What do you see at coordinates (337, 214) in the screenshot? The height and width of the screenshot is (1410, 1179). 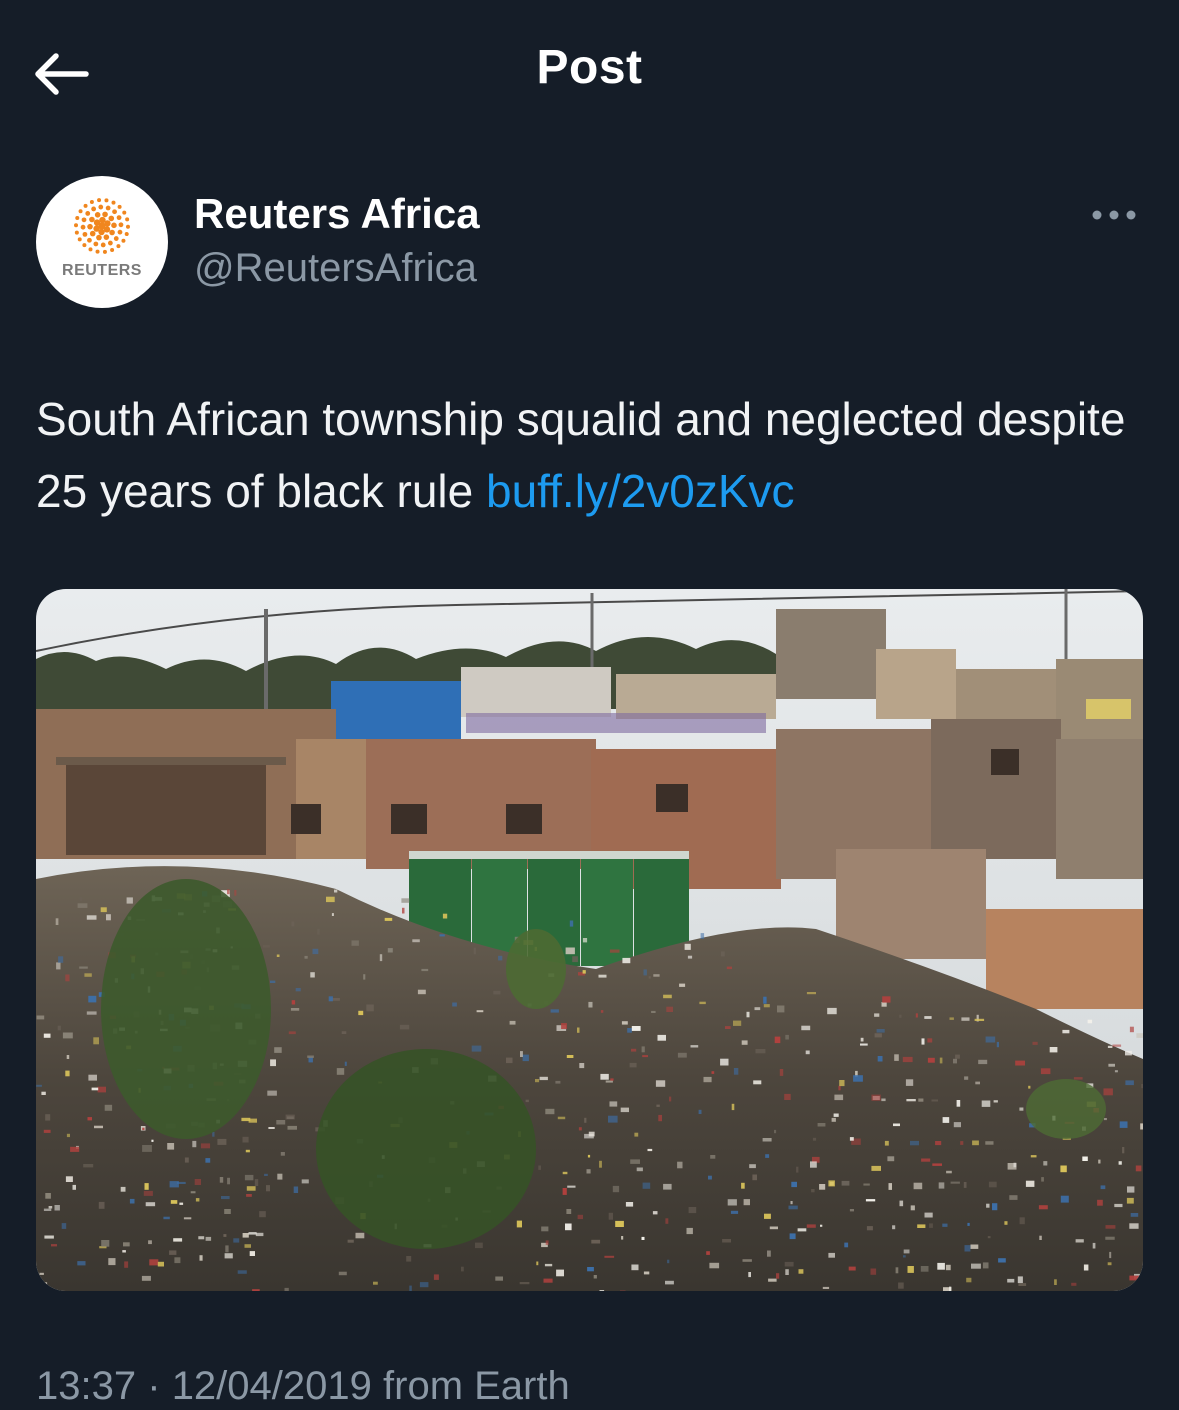 I see `display-name: Reuters Africa` at bounding box center [337, 214].